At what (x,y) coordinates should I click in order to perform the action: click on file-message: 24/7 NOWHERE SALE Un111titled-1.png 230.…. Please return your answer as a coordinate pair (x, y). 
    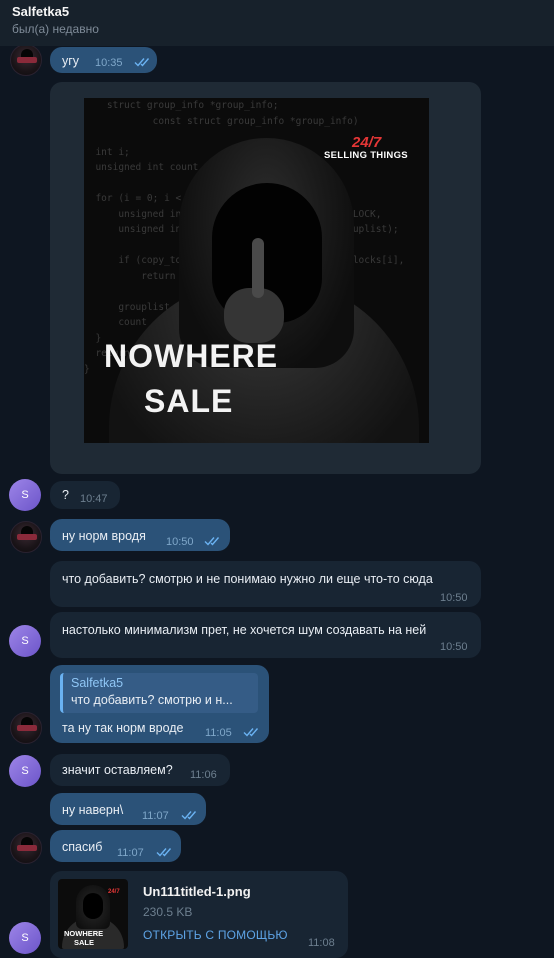
    Looking at the image, I should click on (199, 914).